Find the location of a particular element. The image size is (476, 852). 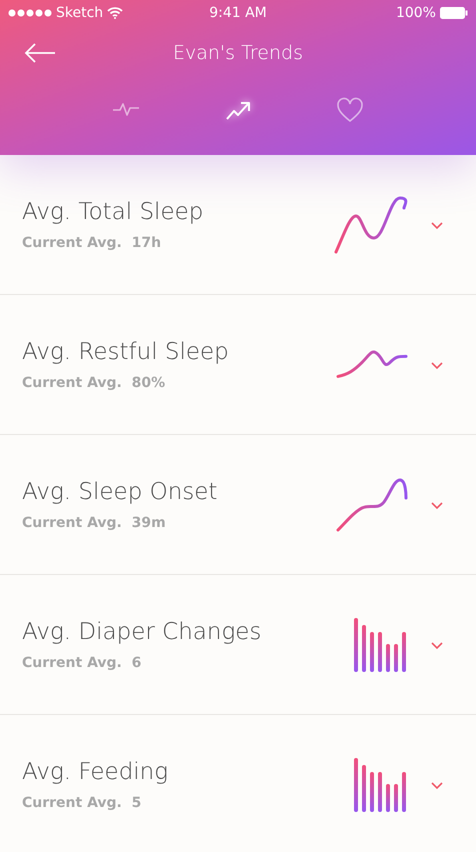

trend-title: Avg. Restful Sleep is located at coordinates (126, 352).